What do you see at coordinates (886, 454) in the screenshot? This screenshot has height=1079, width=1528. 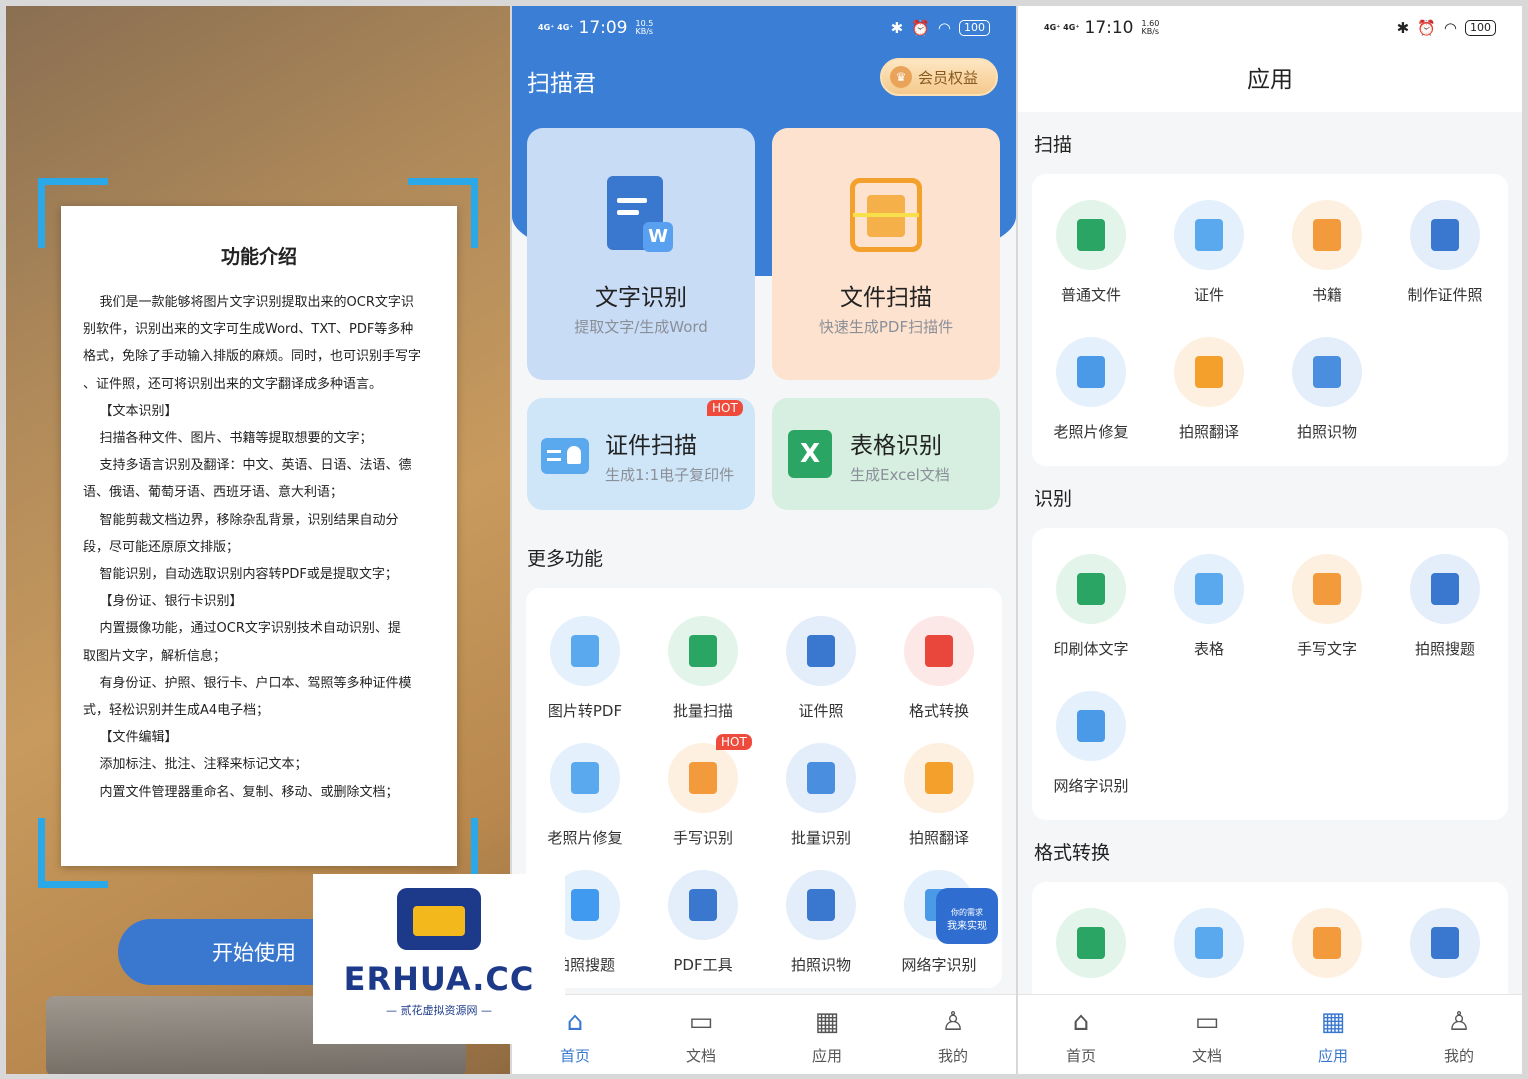 I see `card-table-recognition: X 表格识别 生成Excel文档` at bounding box center [886, 454].